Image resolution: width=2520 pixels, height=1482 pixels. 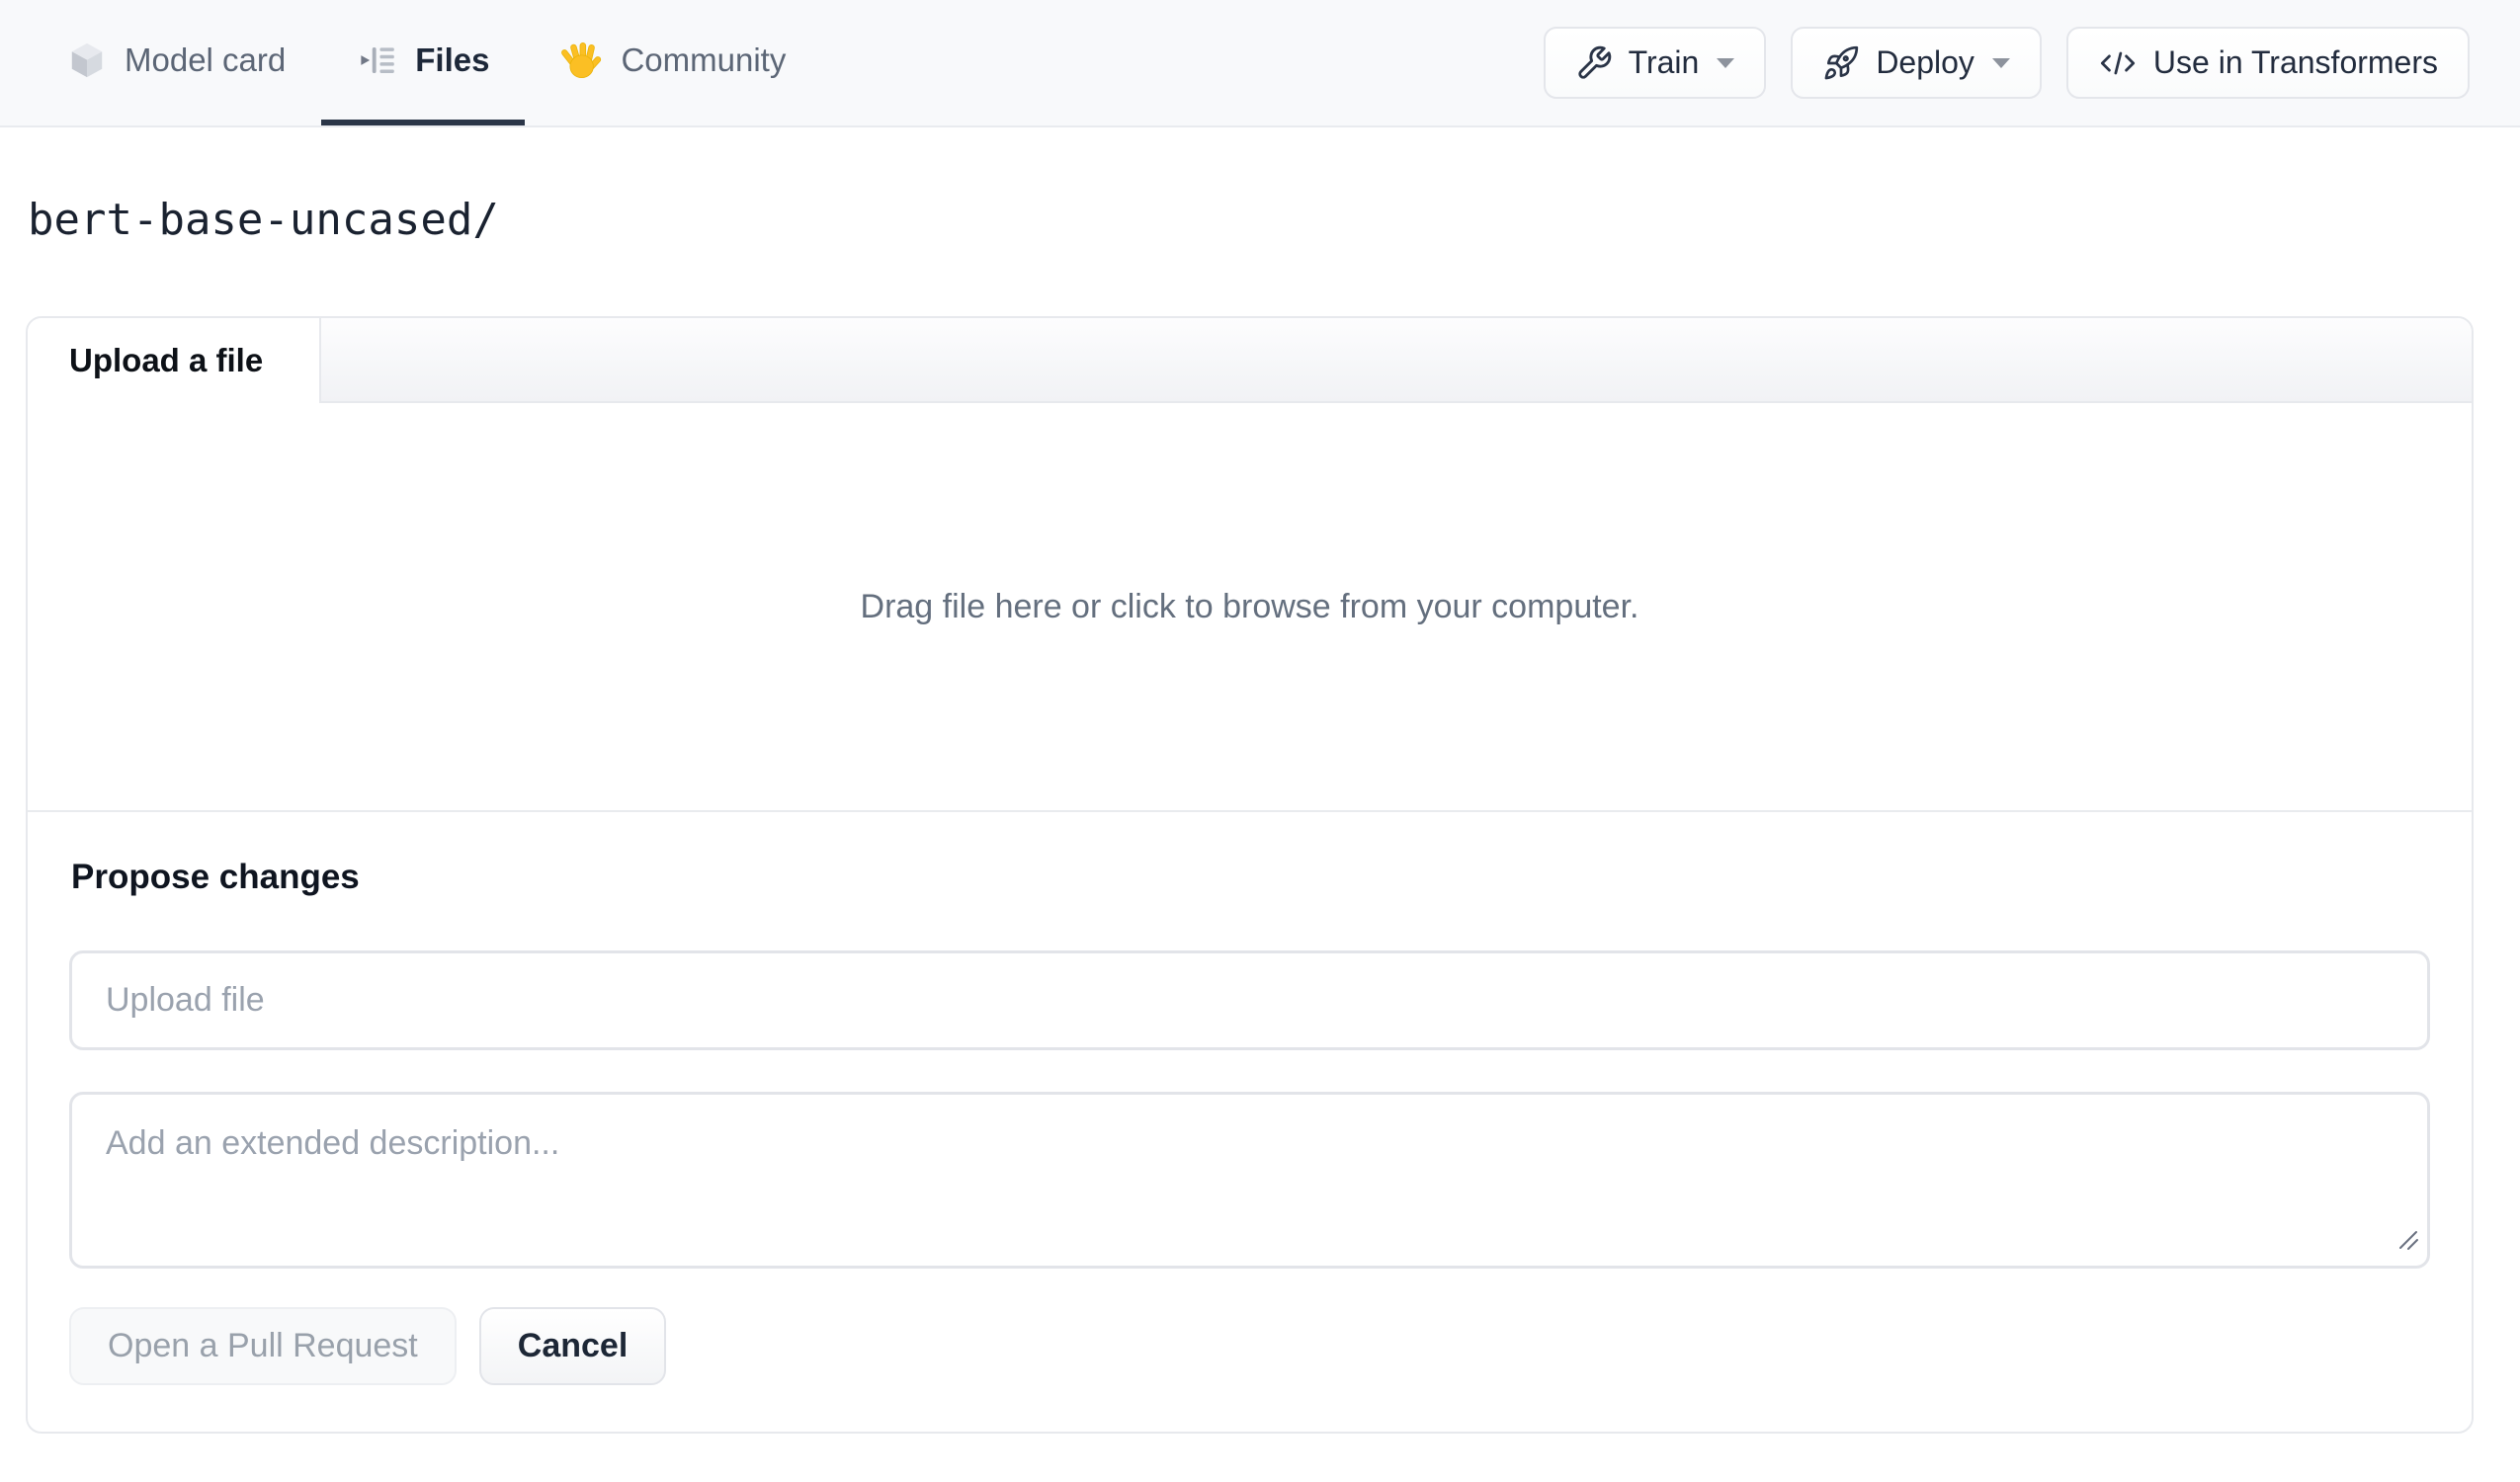 I want to click on tab-model-card-label: Model card, so click(x=206, y=59).